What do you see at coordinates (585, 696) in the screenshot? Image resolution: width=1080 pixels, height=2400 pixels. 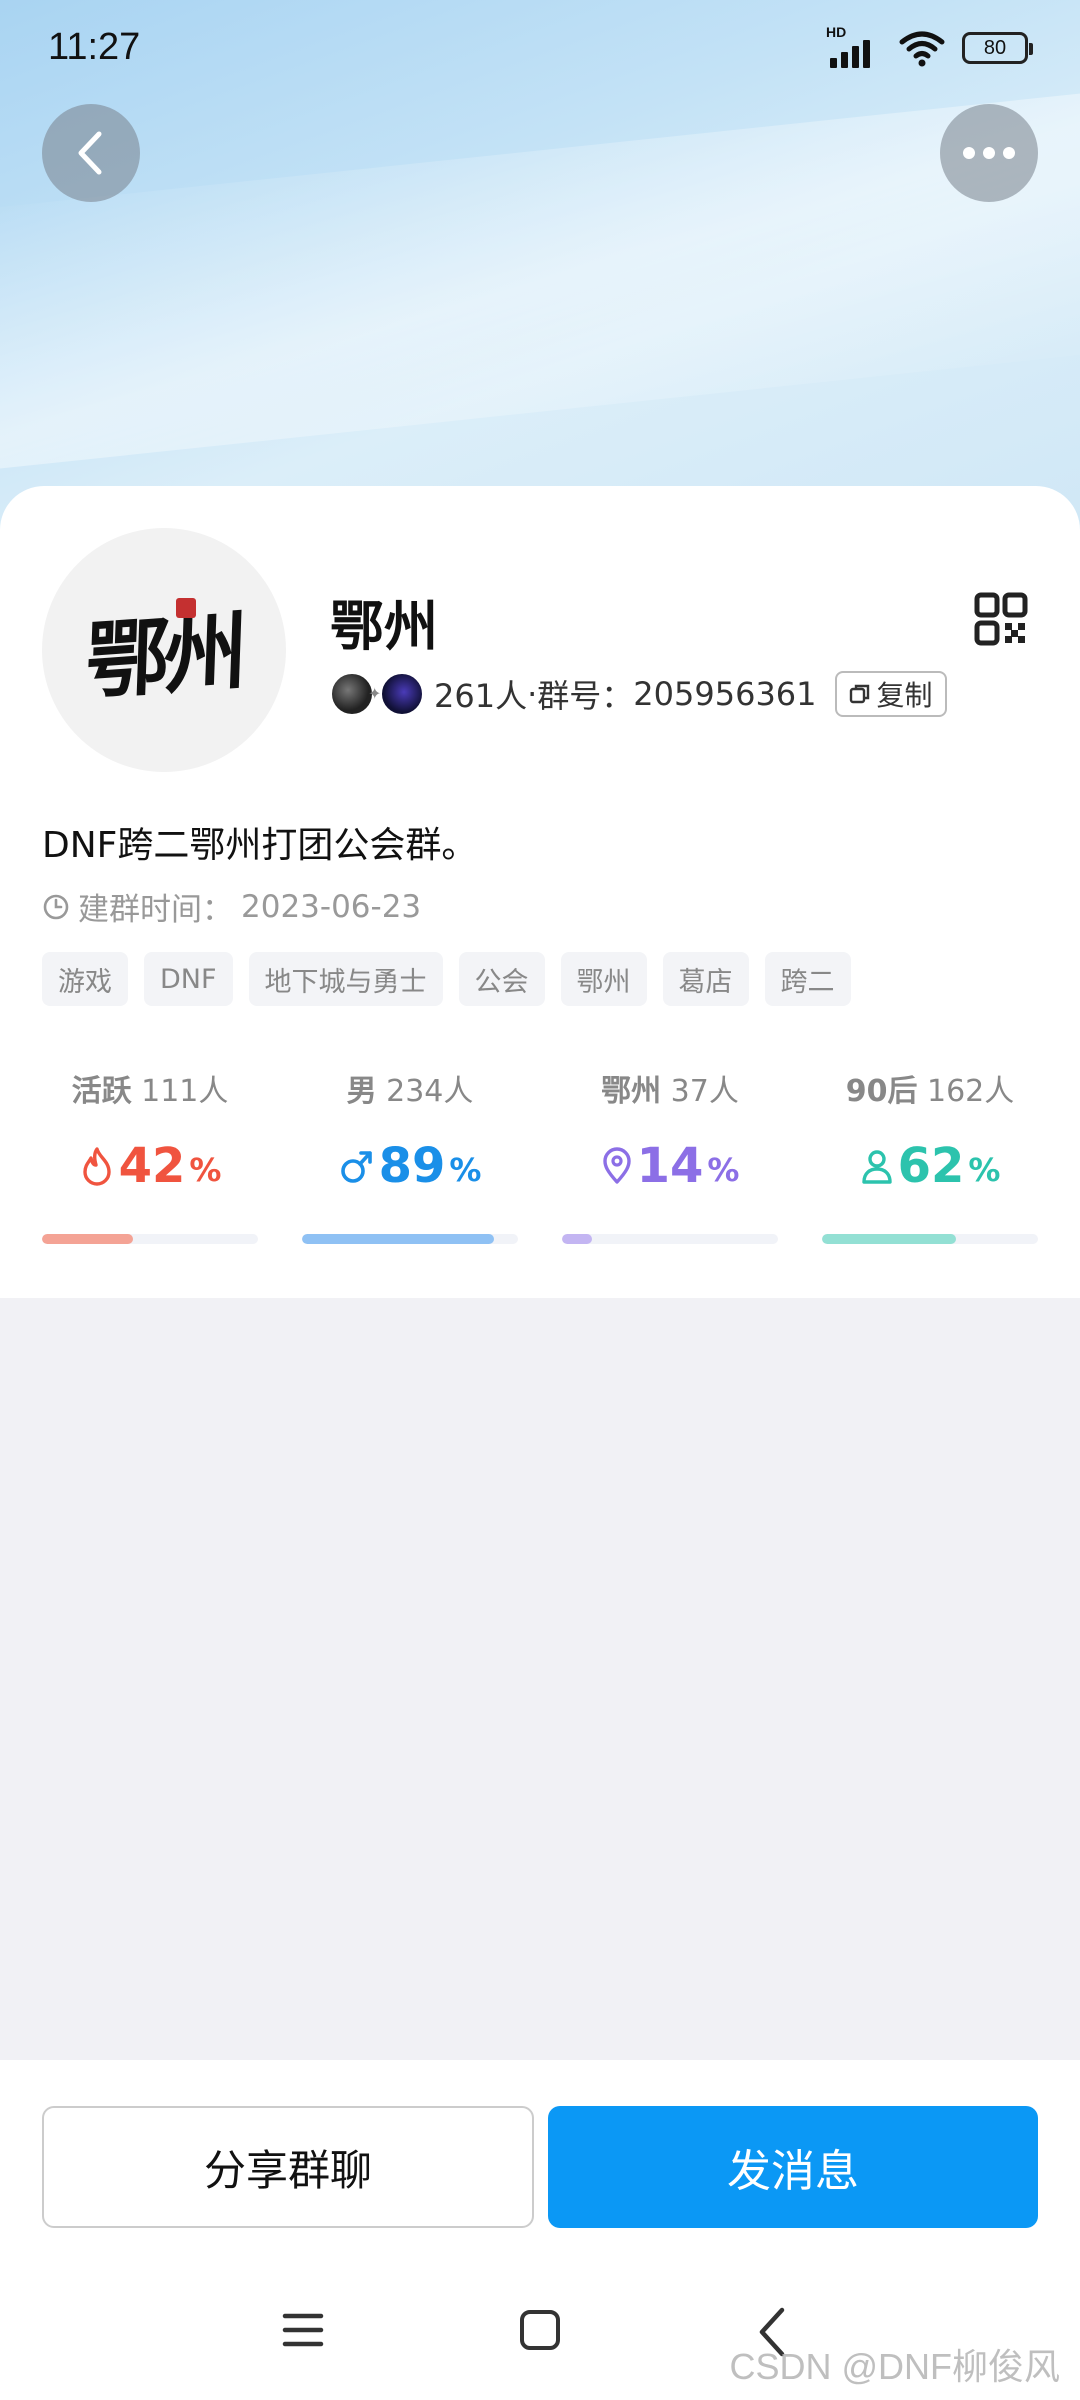 I see `group-number-label: 群号：` at bounding box center [585, 696].